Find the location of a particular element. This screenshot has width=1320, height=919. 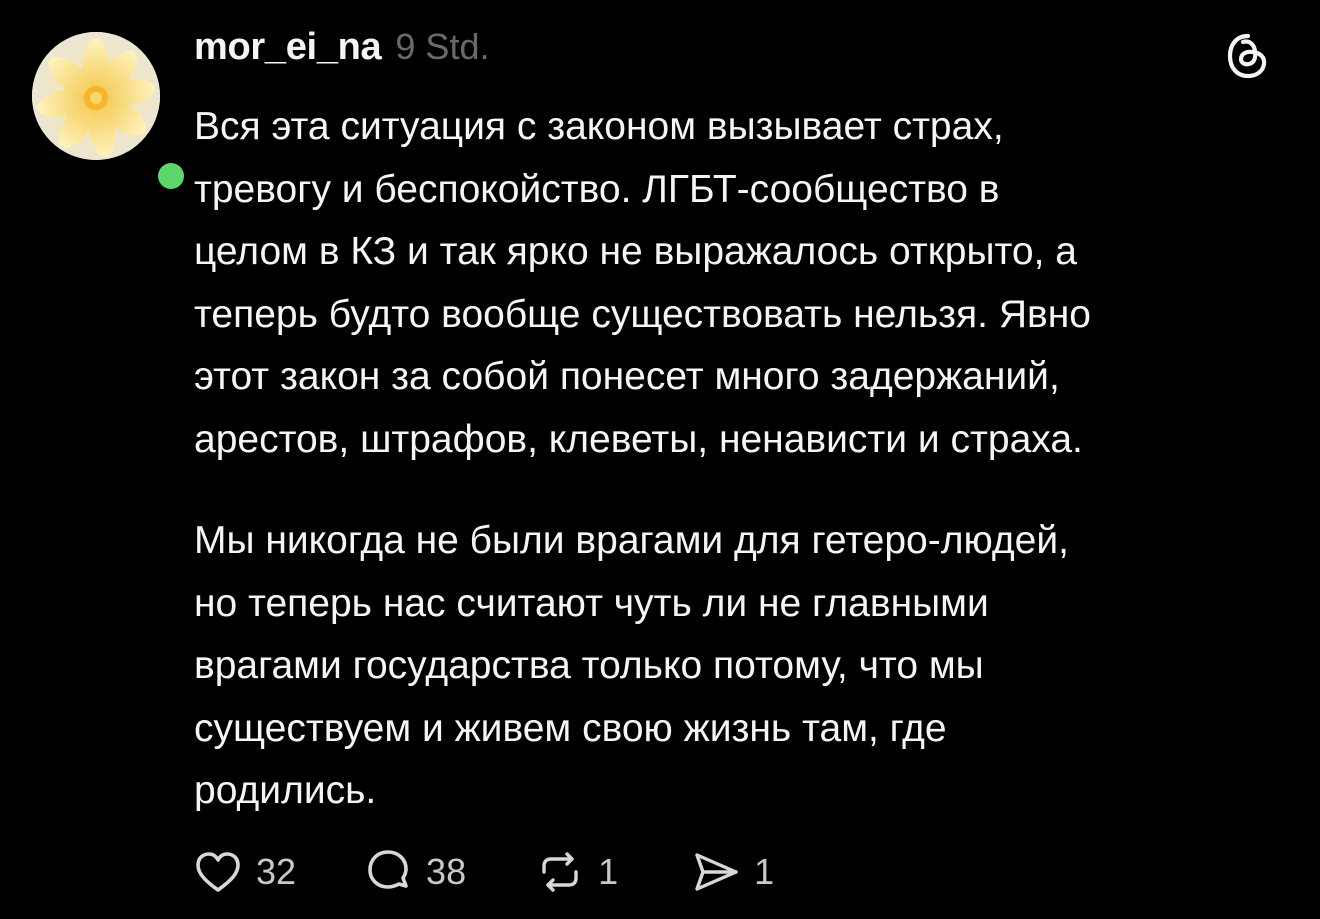

repost-button: 1 is located at coordinates (576, 872).